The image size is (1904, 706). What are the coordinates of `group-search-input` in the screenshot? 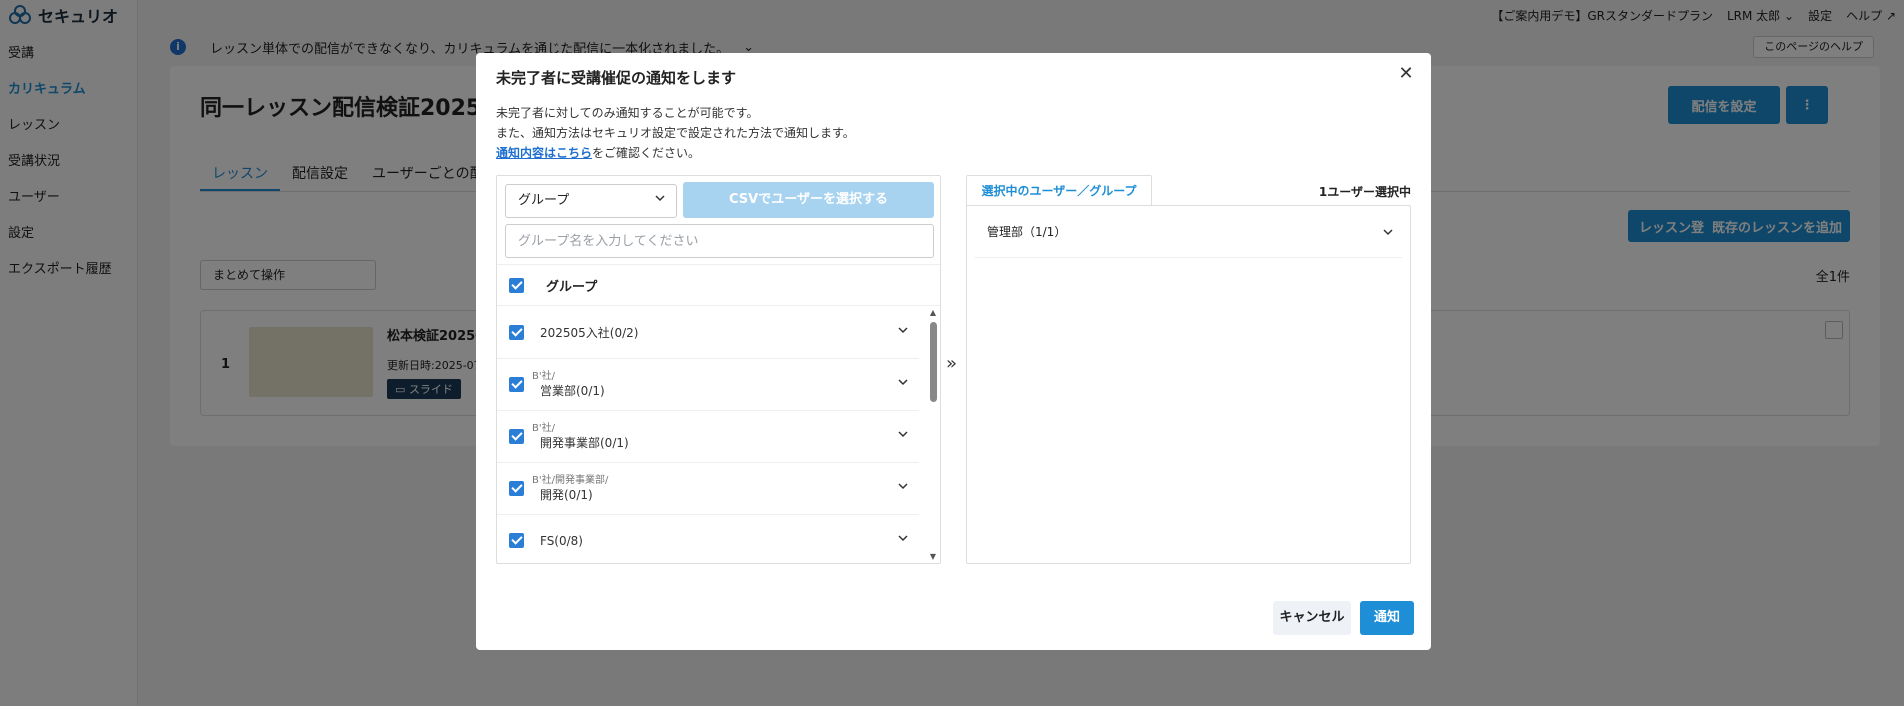 It's located at (719, 241).